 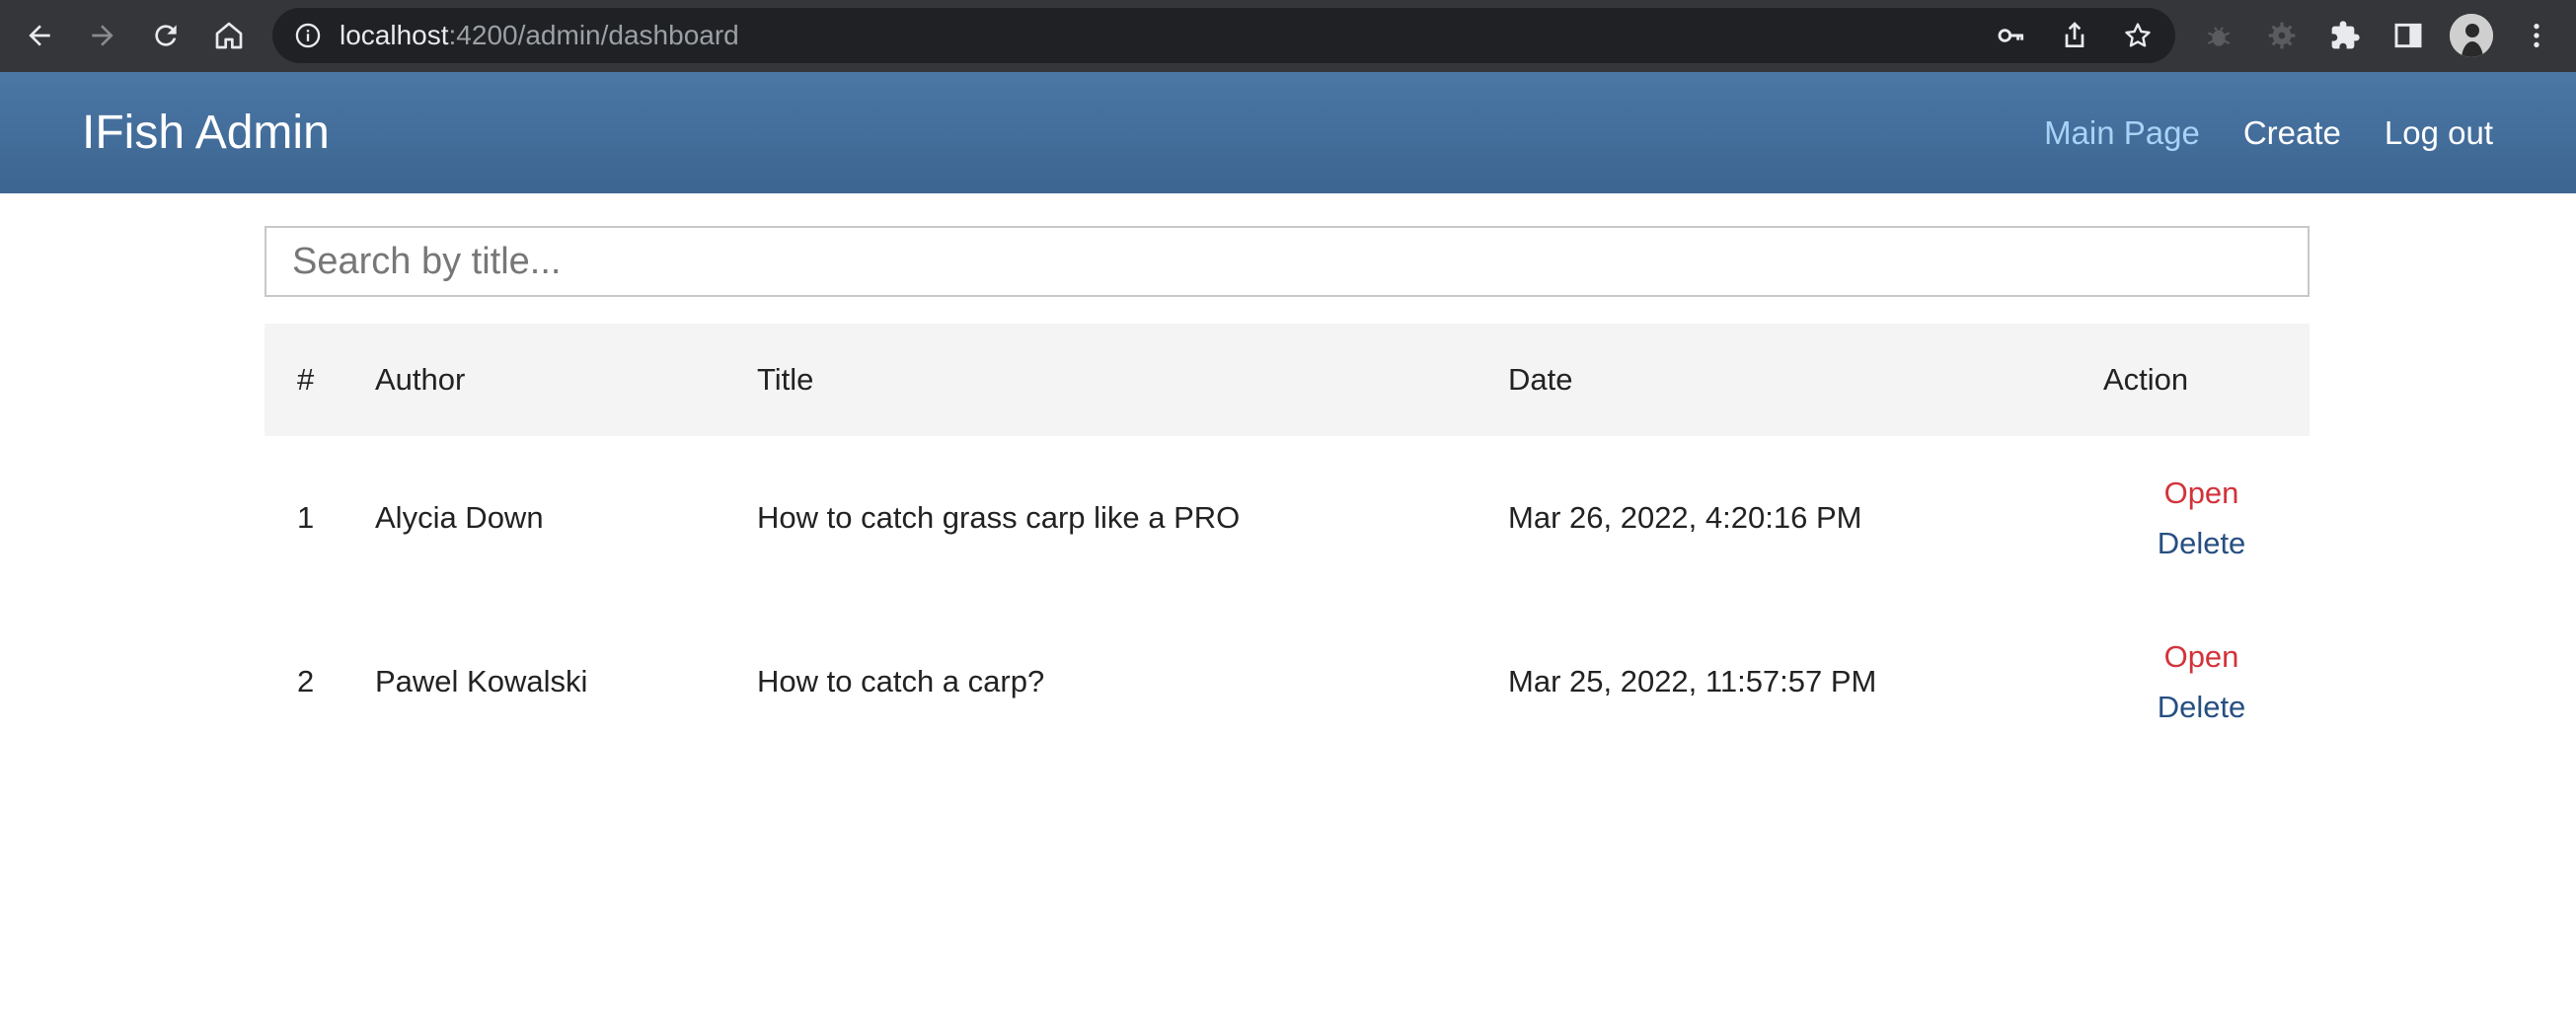 I want to click on forward-button, so click(x=102, y=35).